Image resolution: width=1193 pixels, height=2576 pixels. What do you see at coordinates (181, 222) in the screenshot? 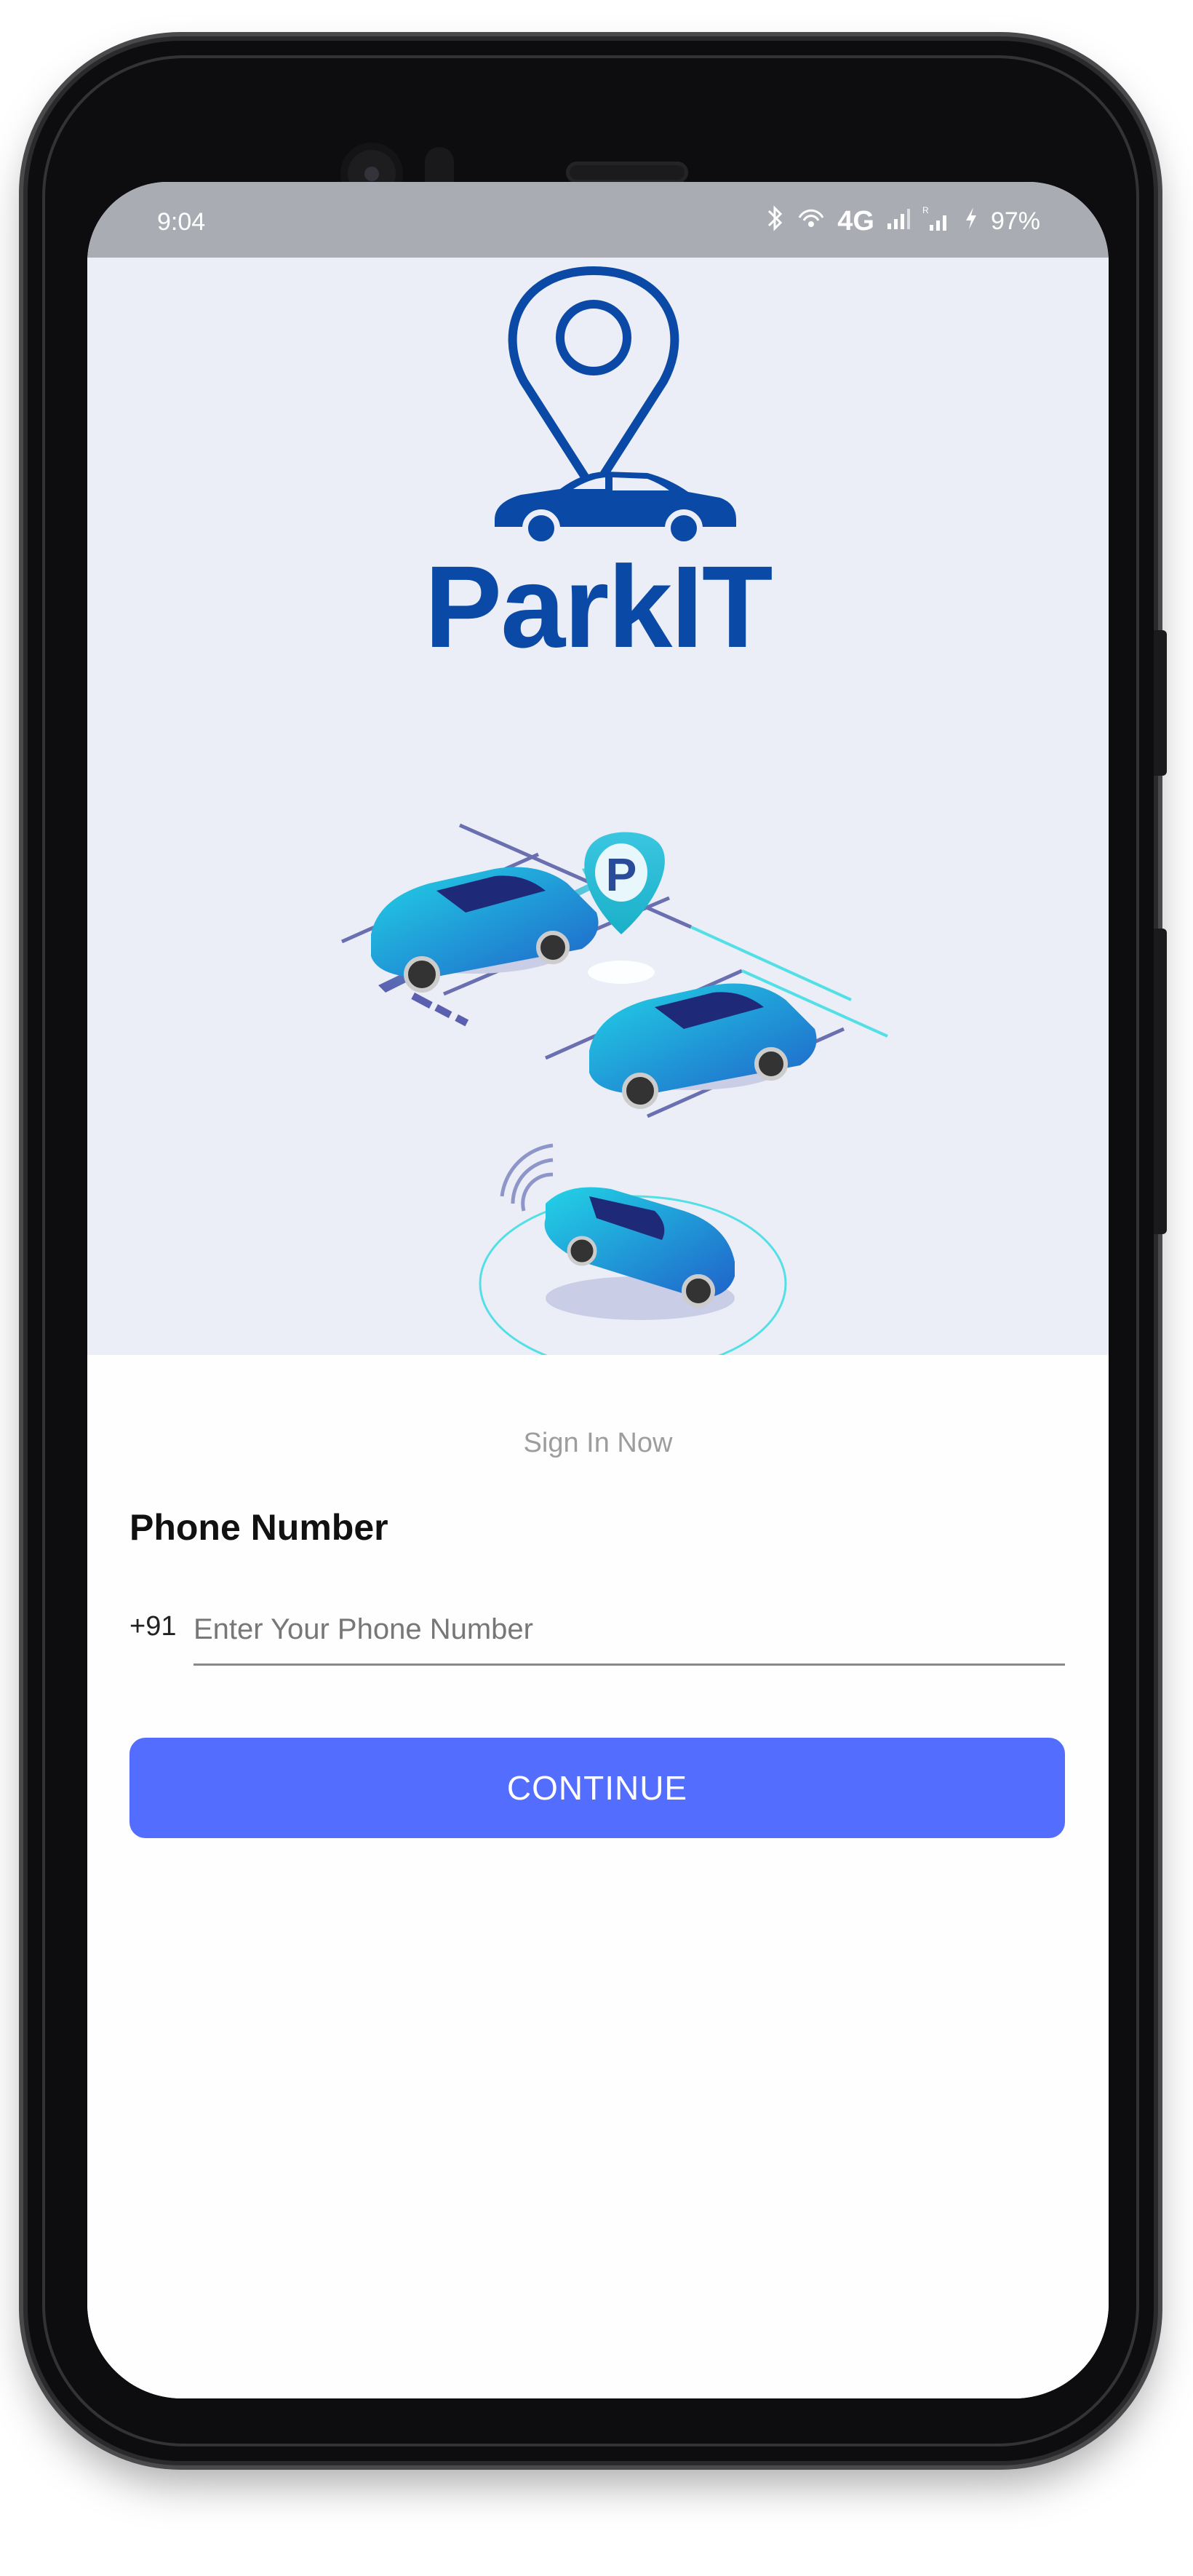
I see `status-time: 9:04` at bounding box center [181, 222].